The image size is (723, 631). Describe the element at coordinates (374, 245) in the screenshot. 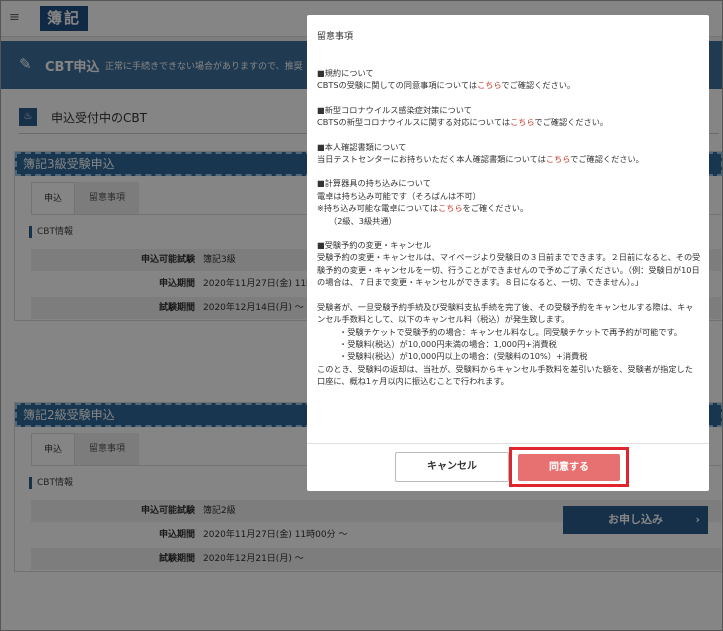

I see `section-heading: ■受験予約の変更・キャンセル` at that location.